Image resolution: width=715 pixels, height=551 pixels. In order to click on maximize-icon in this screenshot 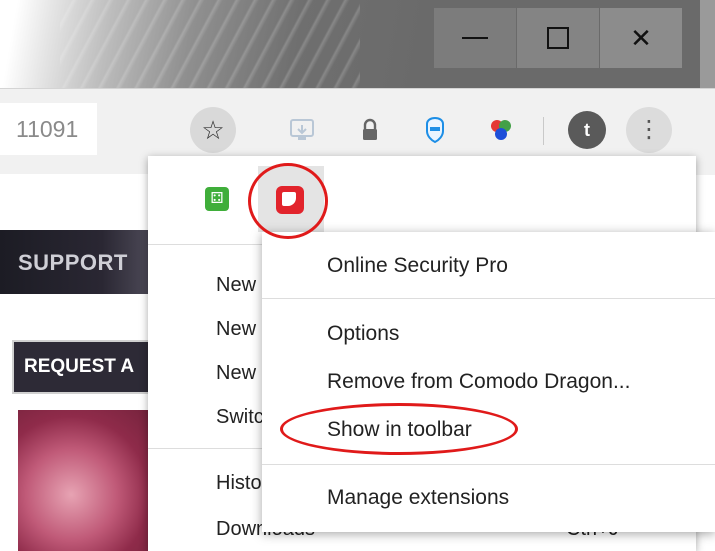, I will do `click(558, 38)`.